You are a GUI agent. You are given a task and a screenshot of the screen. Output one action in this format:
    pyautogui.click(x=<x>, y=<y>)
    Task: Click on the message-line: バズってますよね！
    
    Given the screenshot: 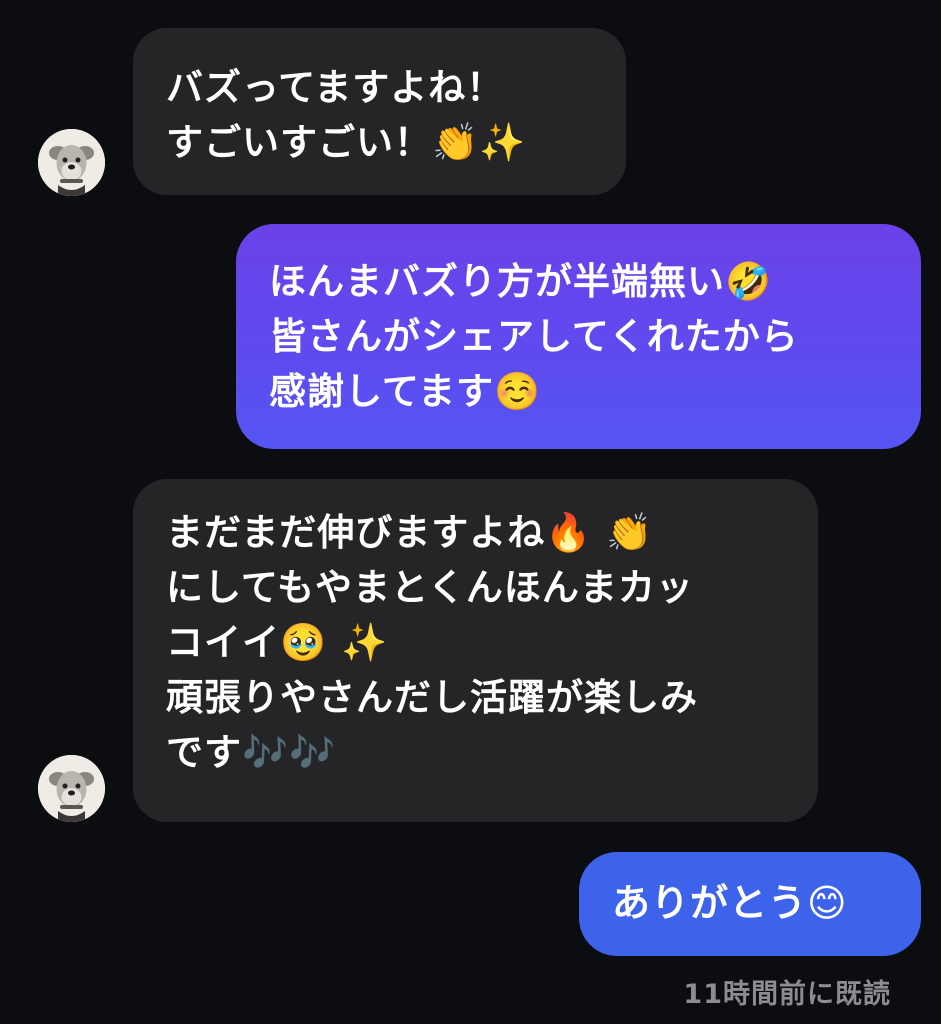 What is the action you would take?
    pyautogui.click(x=335, y=87)
    